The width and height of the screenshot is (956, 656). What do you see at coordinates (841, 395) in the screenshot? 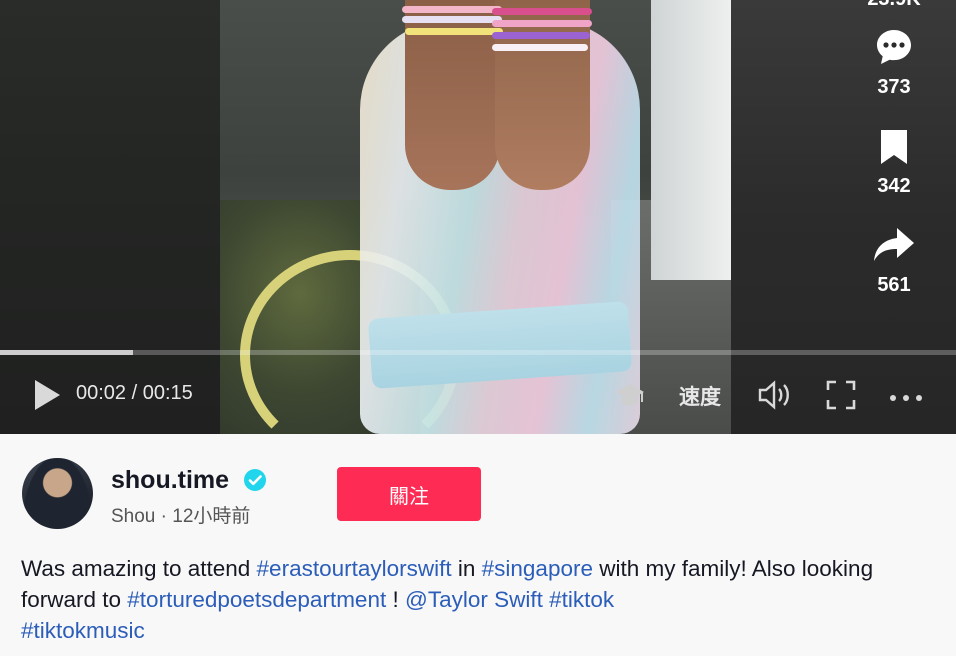
I see `fullscreen-icon` at bounding box center [841, 395].